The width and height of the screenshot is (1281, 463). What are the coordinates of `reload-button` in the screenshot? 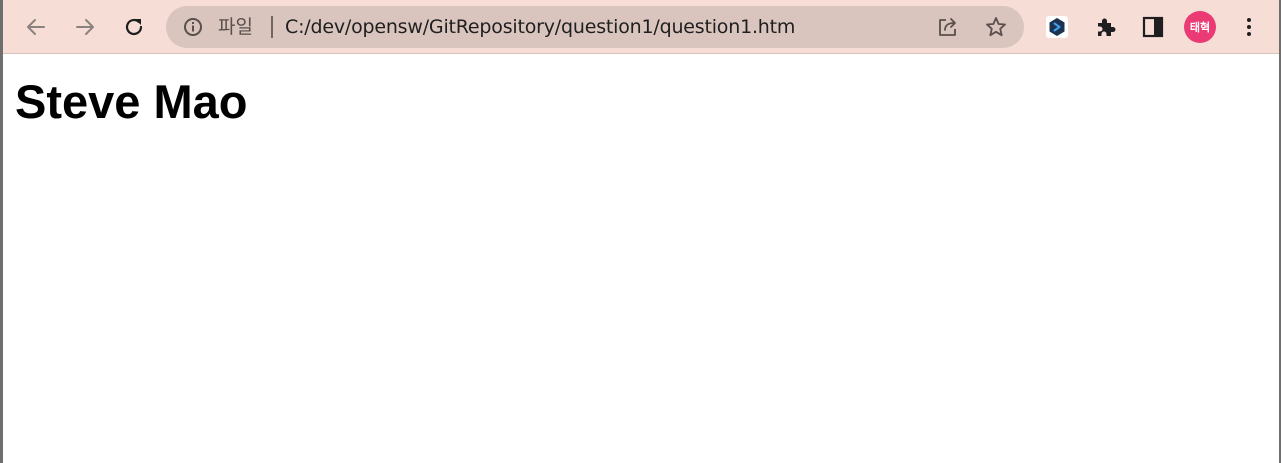 It's located at (134, 27).